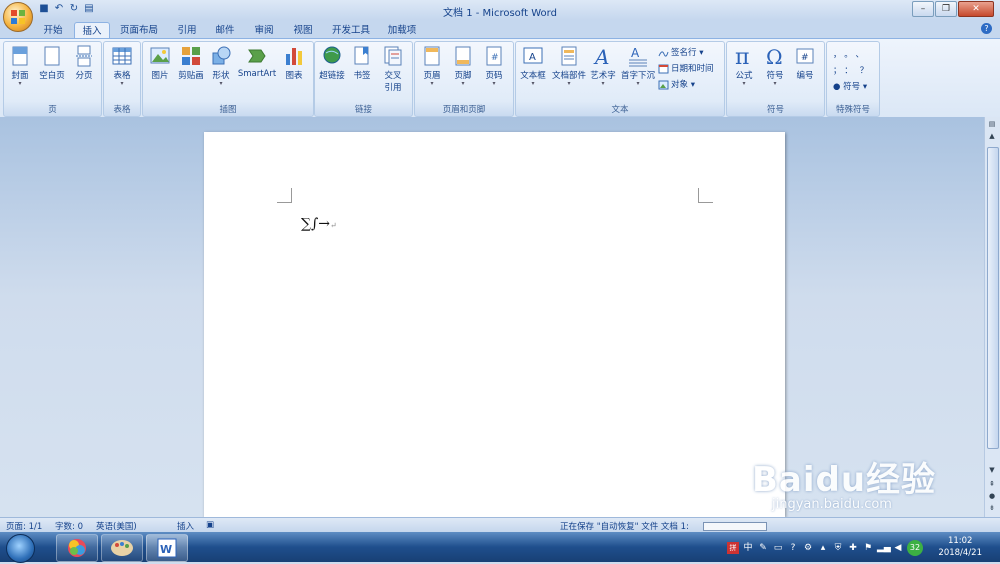  What do you see at coordinates (139, 30) in the screenshot?
I see `tab-page-layout: 页面布局` at bounding box center [139, 30].